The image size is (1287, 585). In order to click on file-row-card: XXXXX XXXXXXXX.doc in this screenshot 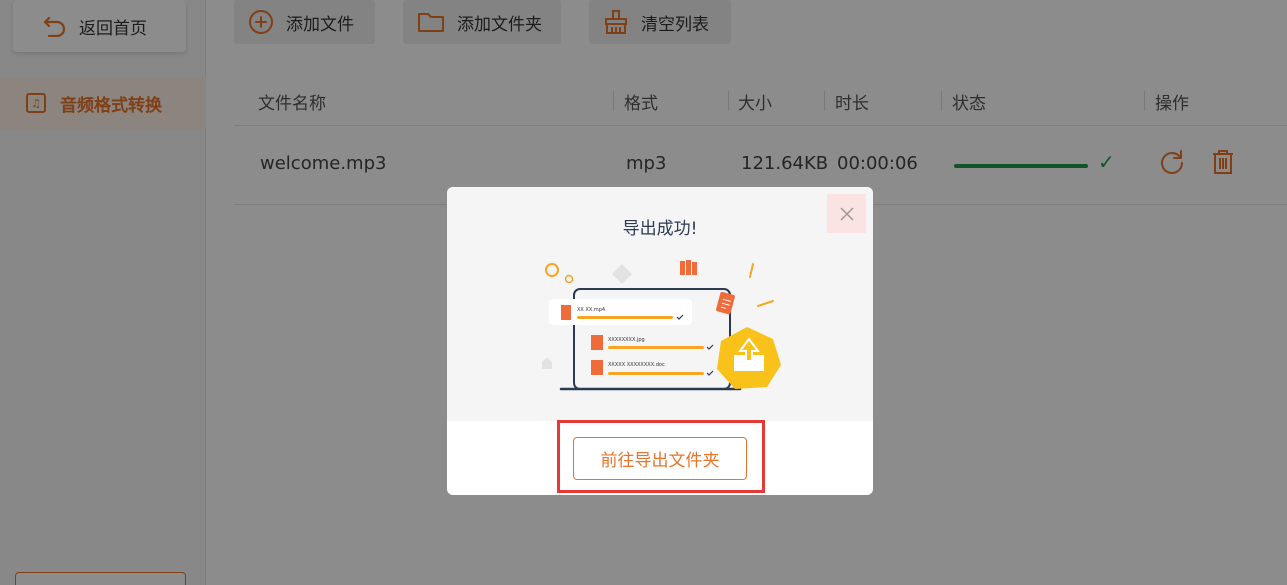, I will do `click(652, 368)`.